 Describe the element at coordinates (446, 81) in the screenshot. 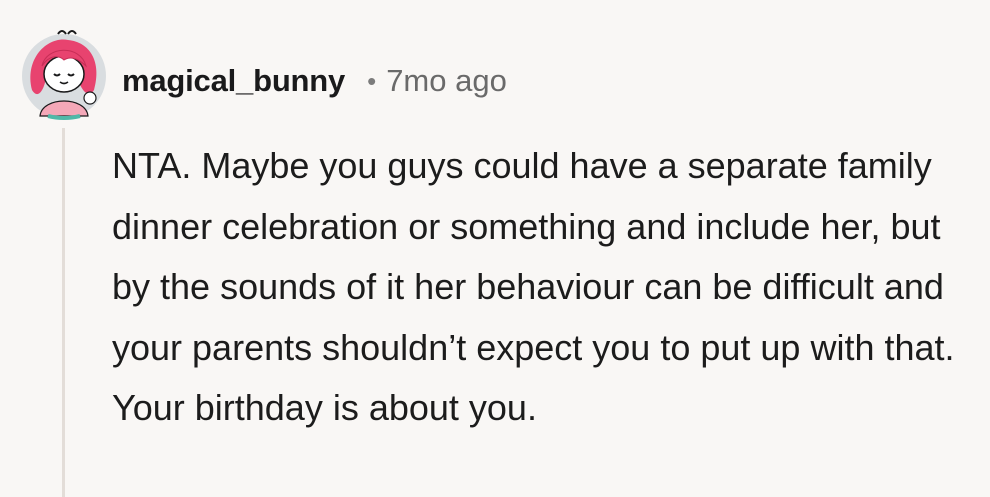

I see `comment-timestamp: 7mo ago` at that location.